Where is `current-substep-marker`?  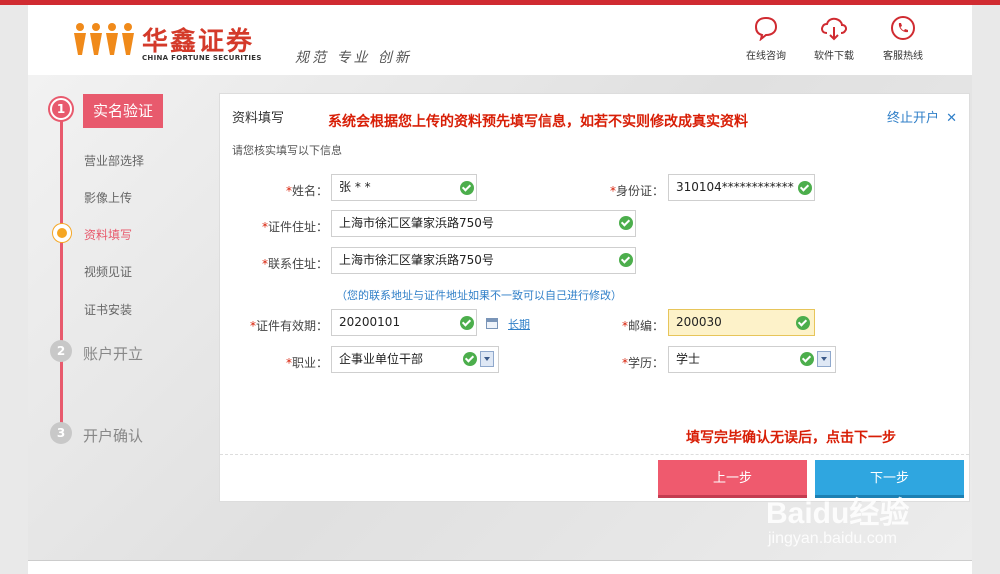 current-substep-marker is located at coordinates (62, 233).